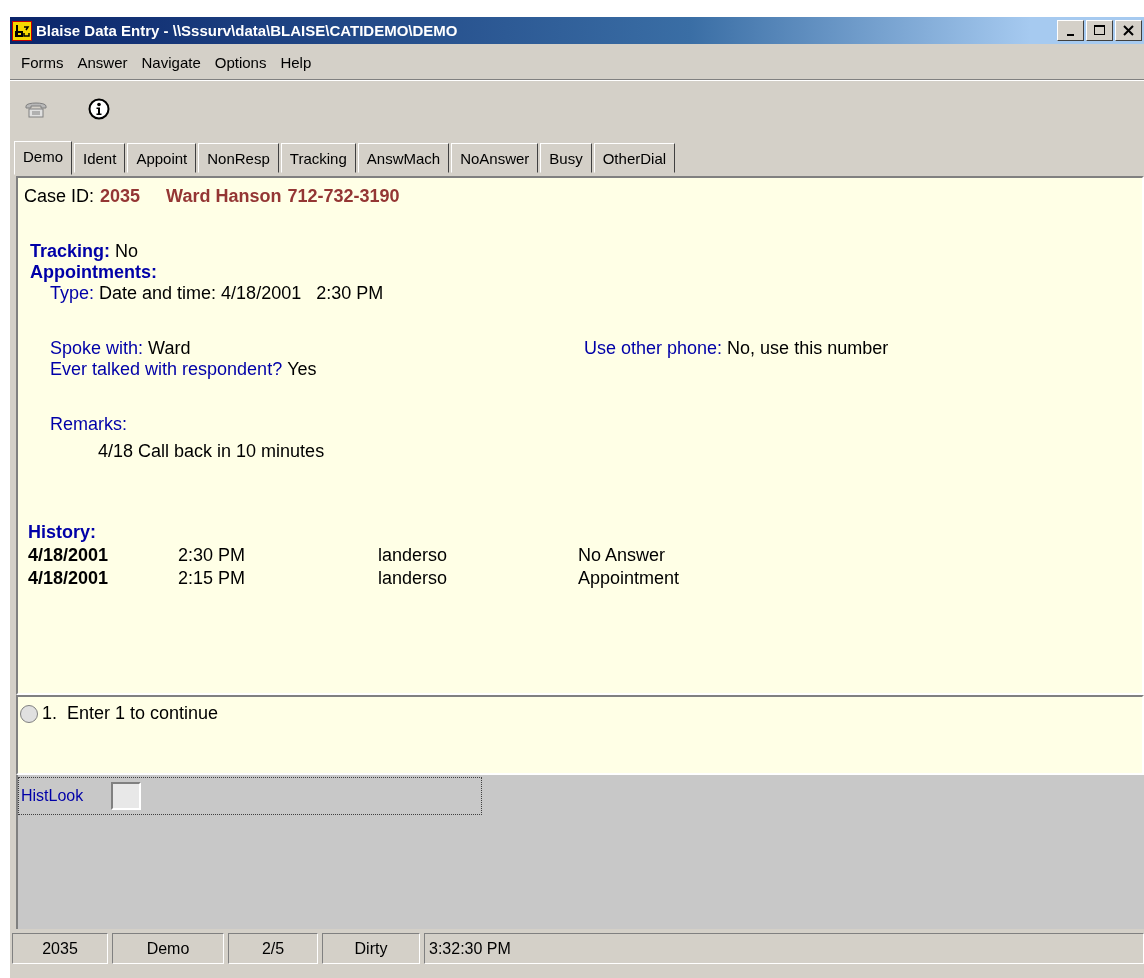 This screenshot has height=978, width=1144. I want to click on input-field, so click(126, 796).